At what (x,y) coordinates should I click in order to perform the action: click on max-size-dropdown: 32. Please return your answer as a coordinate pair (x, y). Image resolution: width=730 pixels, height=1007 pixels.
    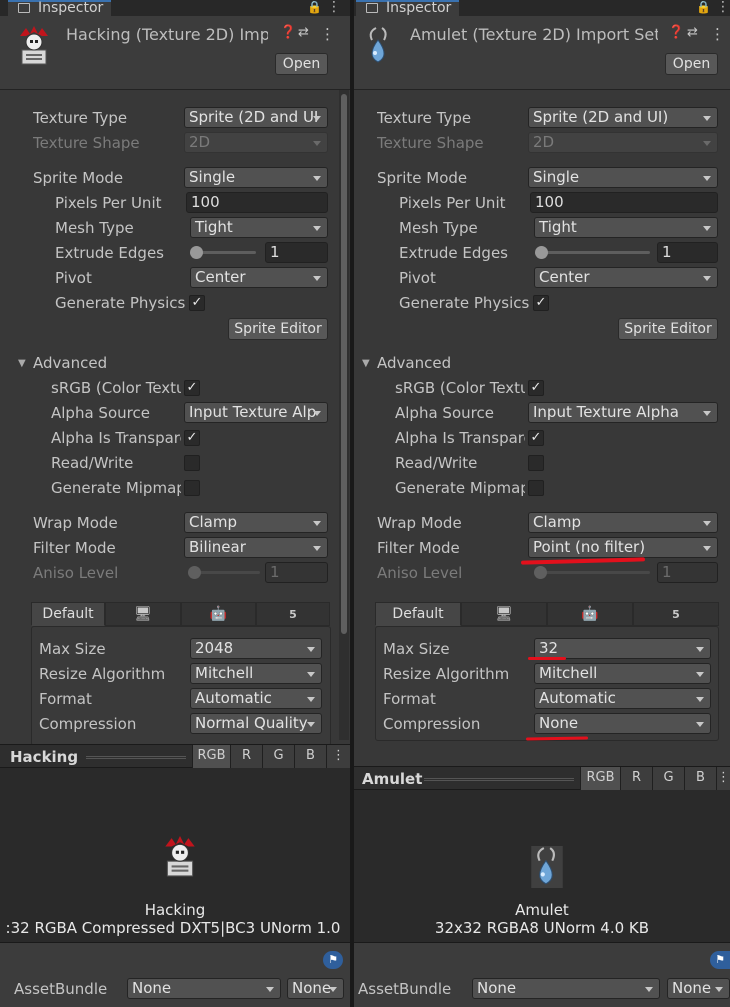
    Looking at the image, I should click on (622, 648).